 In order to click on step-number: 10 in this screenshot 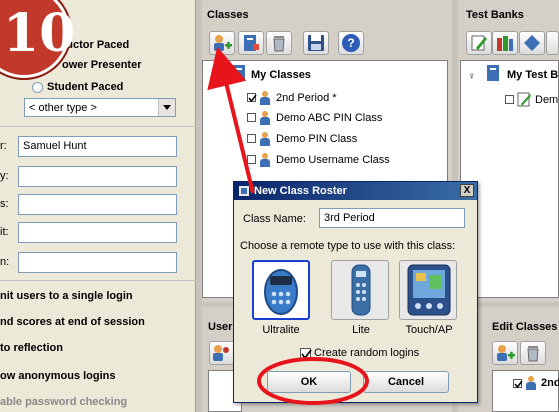, I will do `click(39, 33)`.